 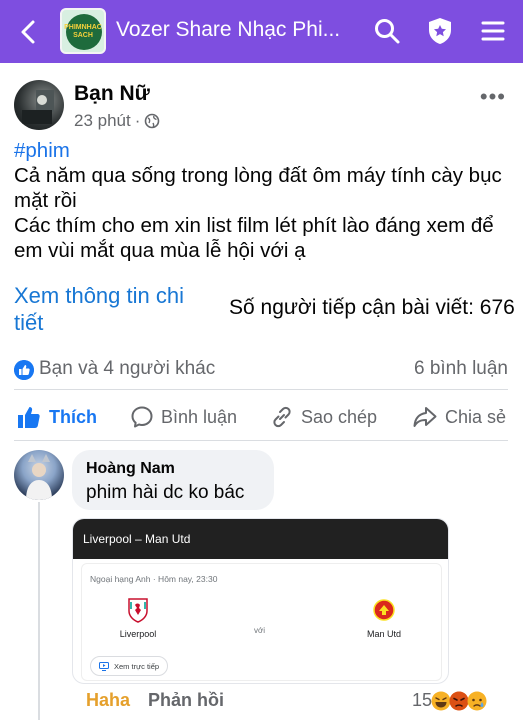 I want to click on like-reaction-icon, so click(x=24, y=370).